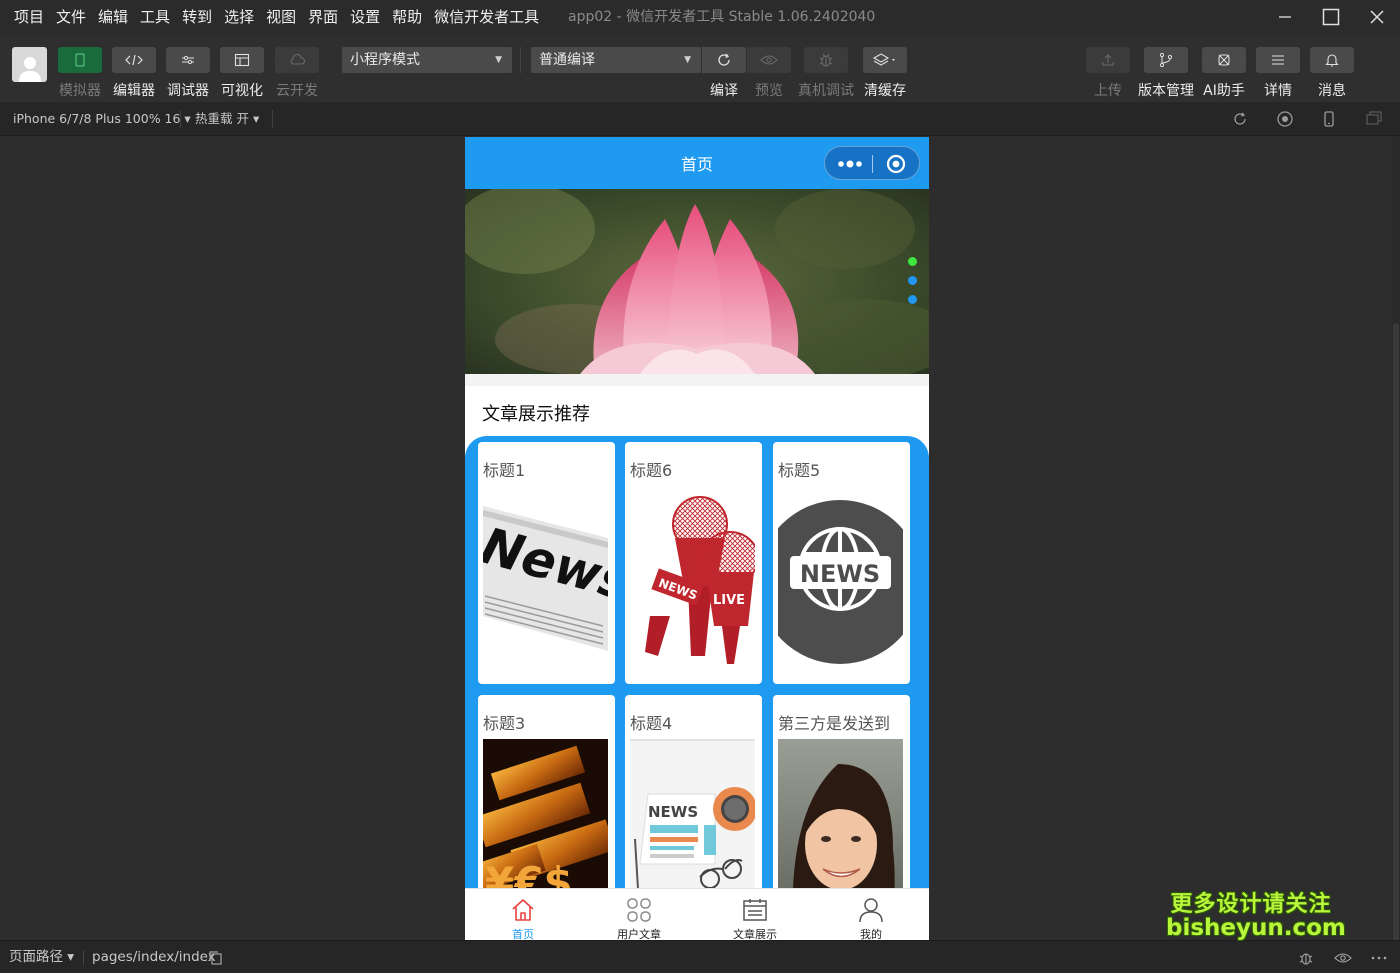  What do you see at coordinates (1331, 17) in the screenshot?
I see `maximize-button` at bounding box center [1331, 17].